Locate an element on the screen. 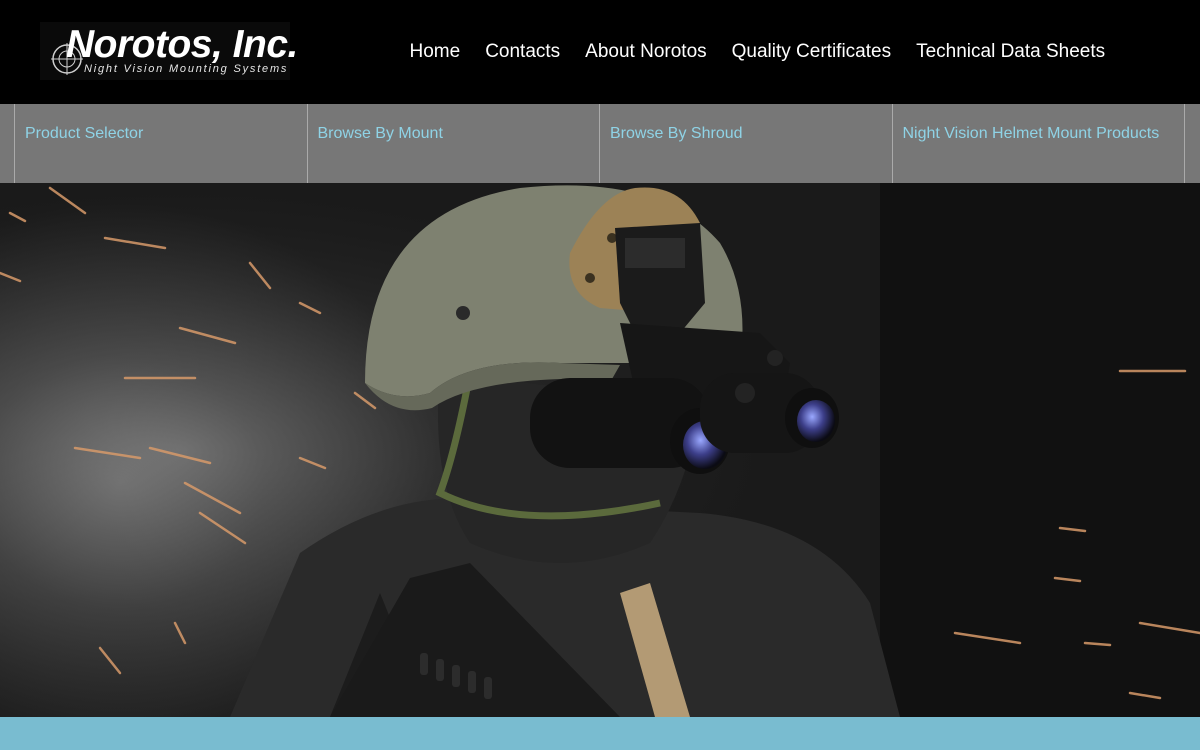 This screenshot has height=750, width=1200. brand-name: Norotos, Inc. is located at coordinates (182, 44).